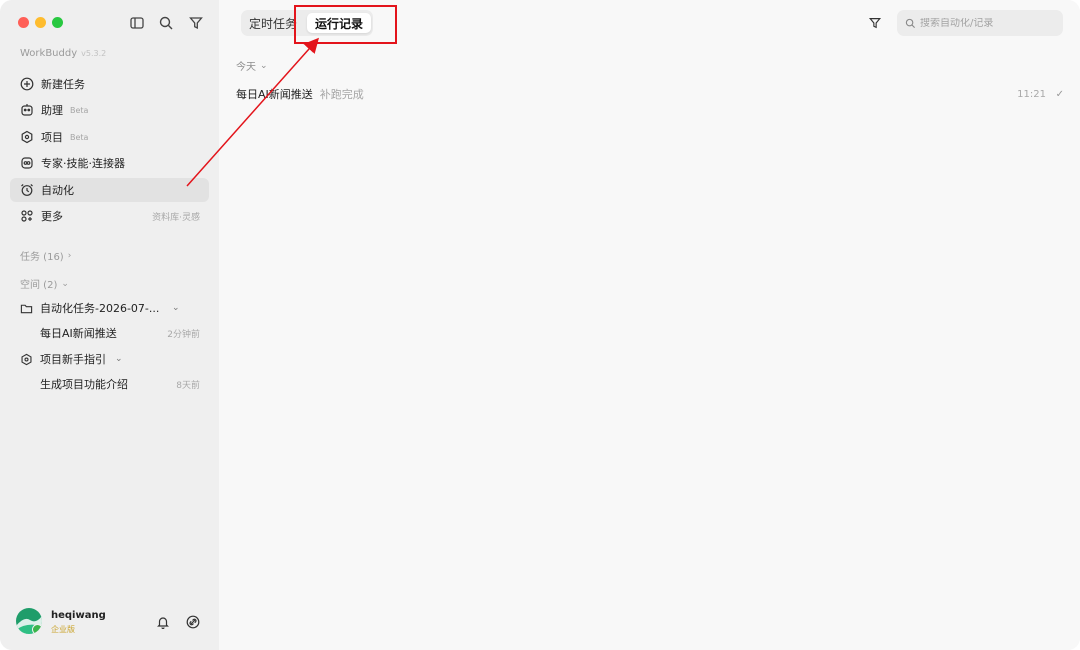  Describe the element at coordinates (1059, 94) in the screenshot. I see `check-icon: ✓` at that location.